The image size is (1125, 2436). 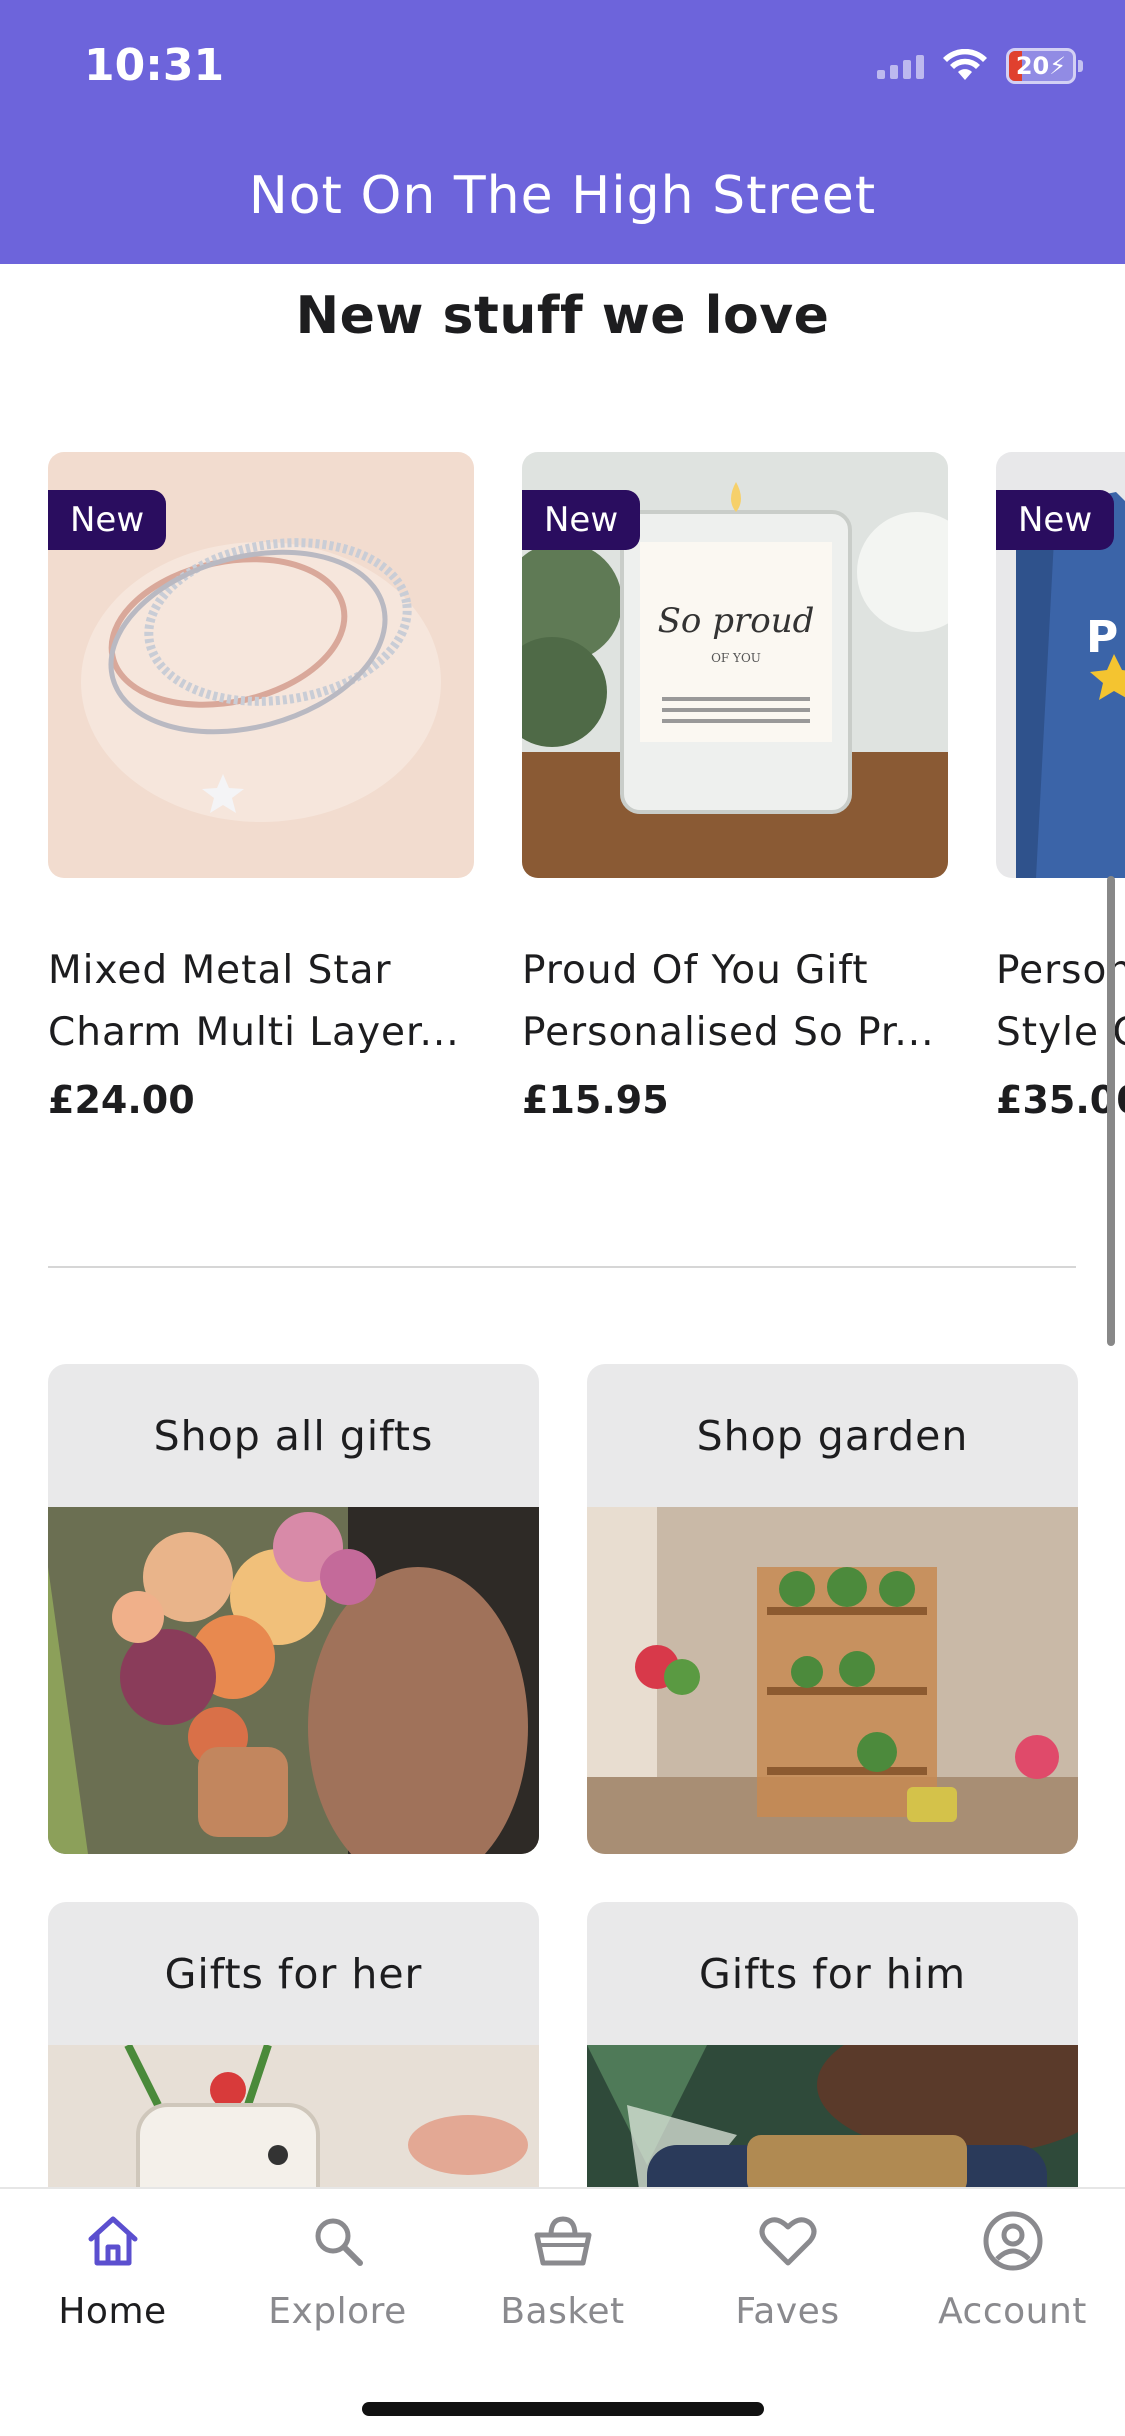 I want to click on tab-basket: Basket, so click(x=562, y=2270).